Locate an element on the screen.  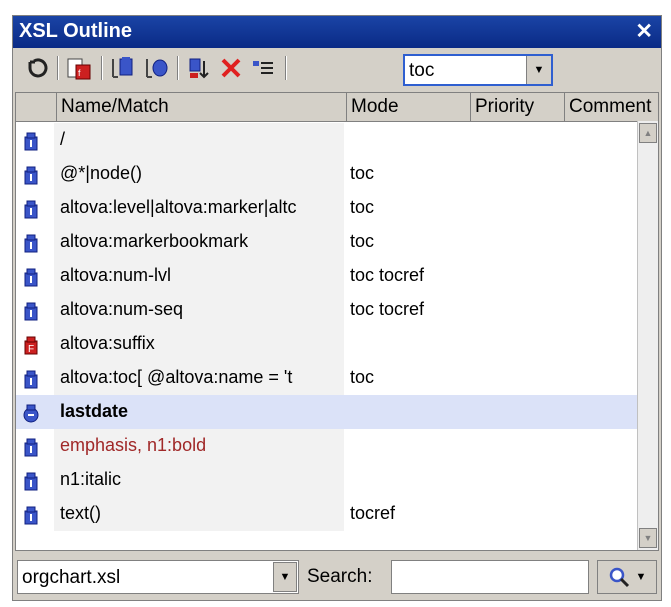
column-header-priority: Priority is located at coordinates (517, 107).